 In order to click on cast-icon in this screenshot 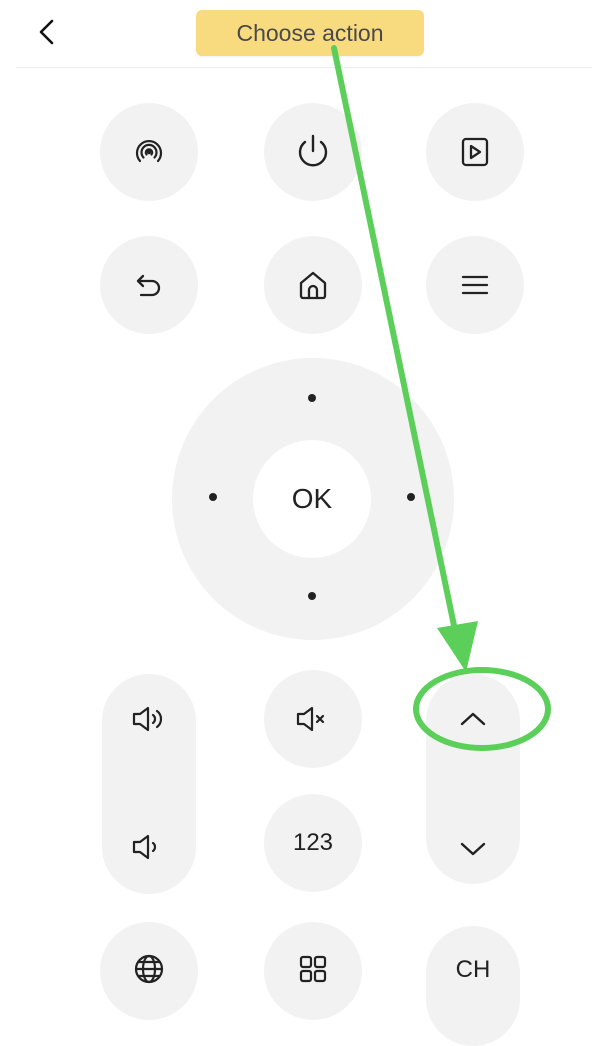, I will do `click(149, 152)`.